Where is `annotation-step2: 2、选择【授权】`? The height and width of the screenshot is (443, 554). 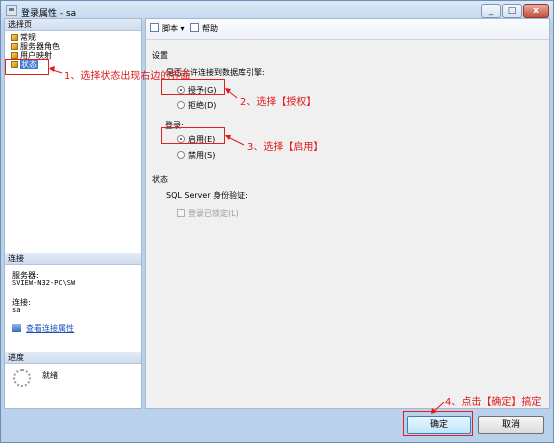 annotation-step2: 2、选择【授权】 is located at coordinates (278, 102).